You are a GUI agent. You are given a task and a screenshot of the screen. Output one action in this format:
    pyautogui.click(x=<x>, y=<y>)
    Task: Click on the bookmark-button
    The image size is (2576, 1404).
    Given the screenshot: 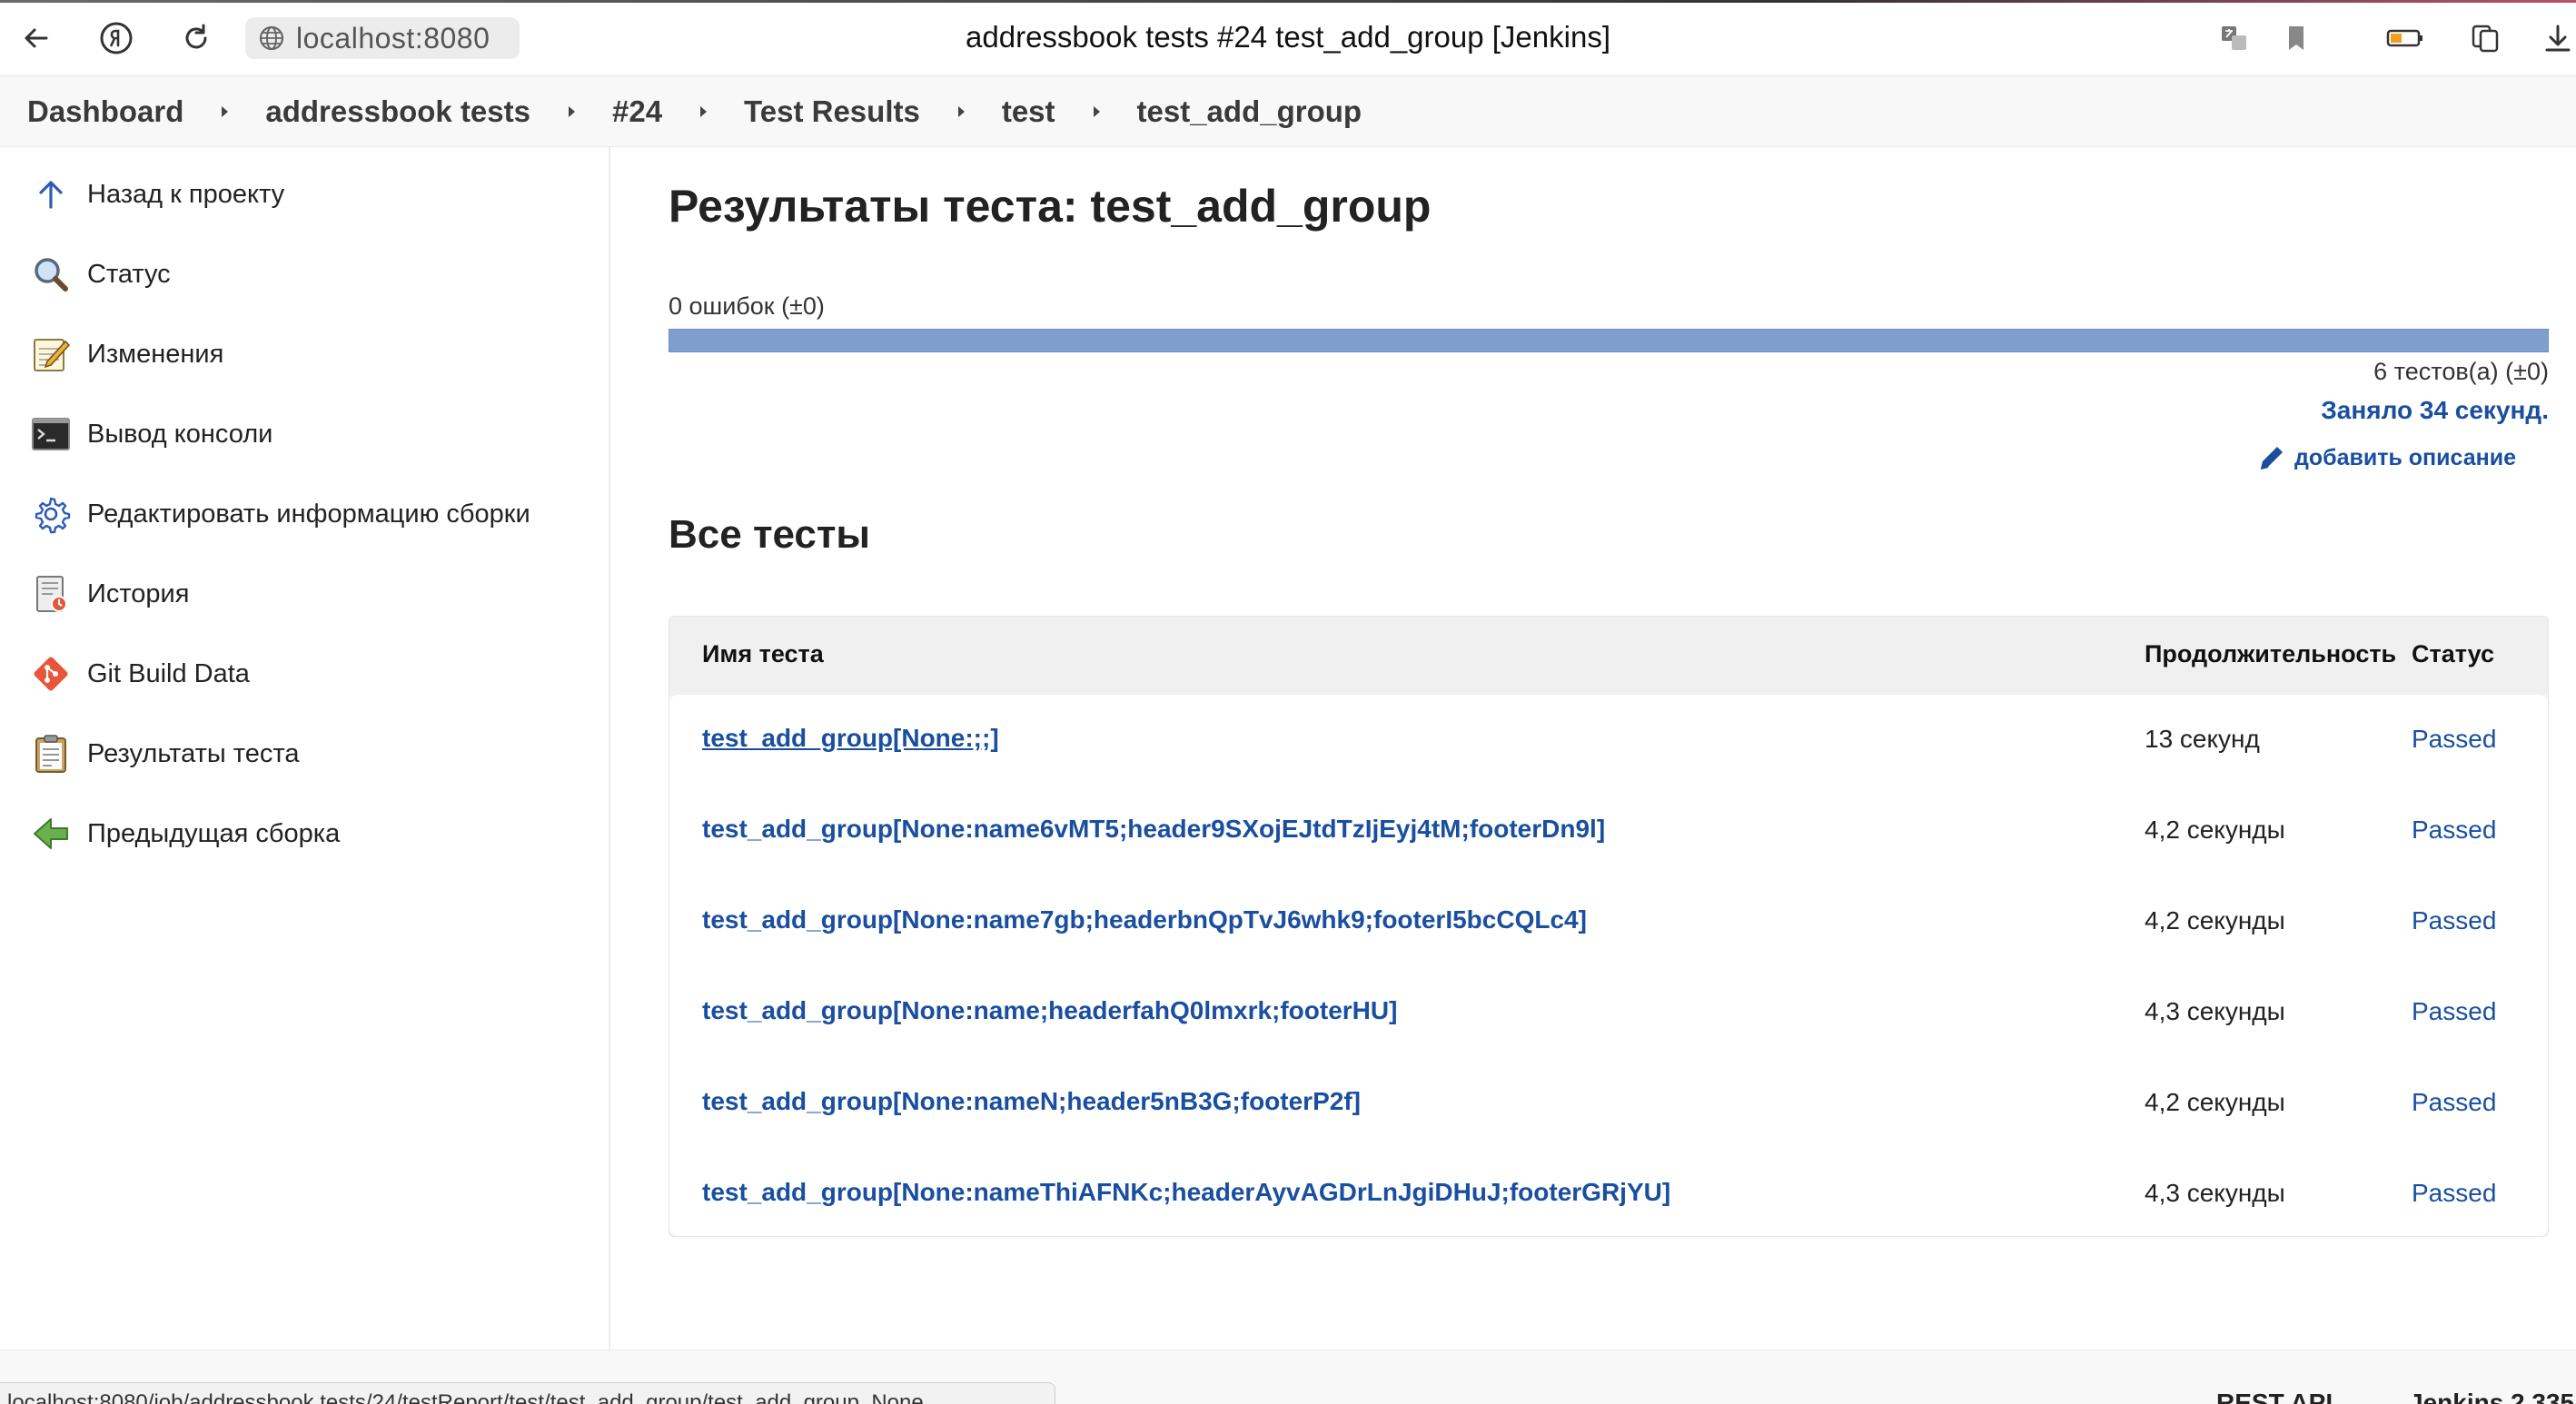 What is the action you would take?
    pyautogui.click(x=2296, y=38)
    